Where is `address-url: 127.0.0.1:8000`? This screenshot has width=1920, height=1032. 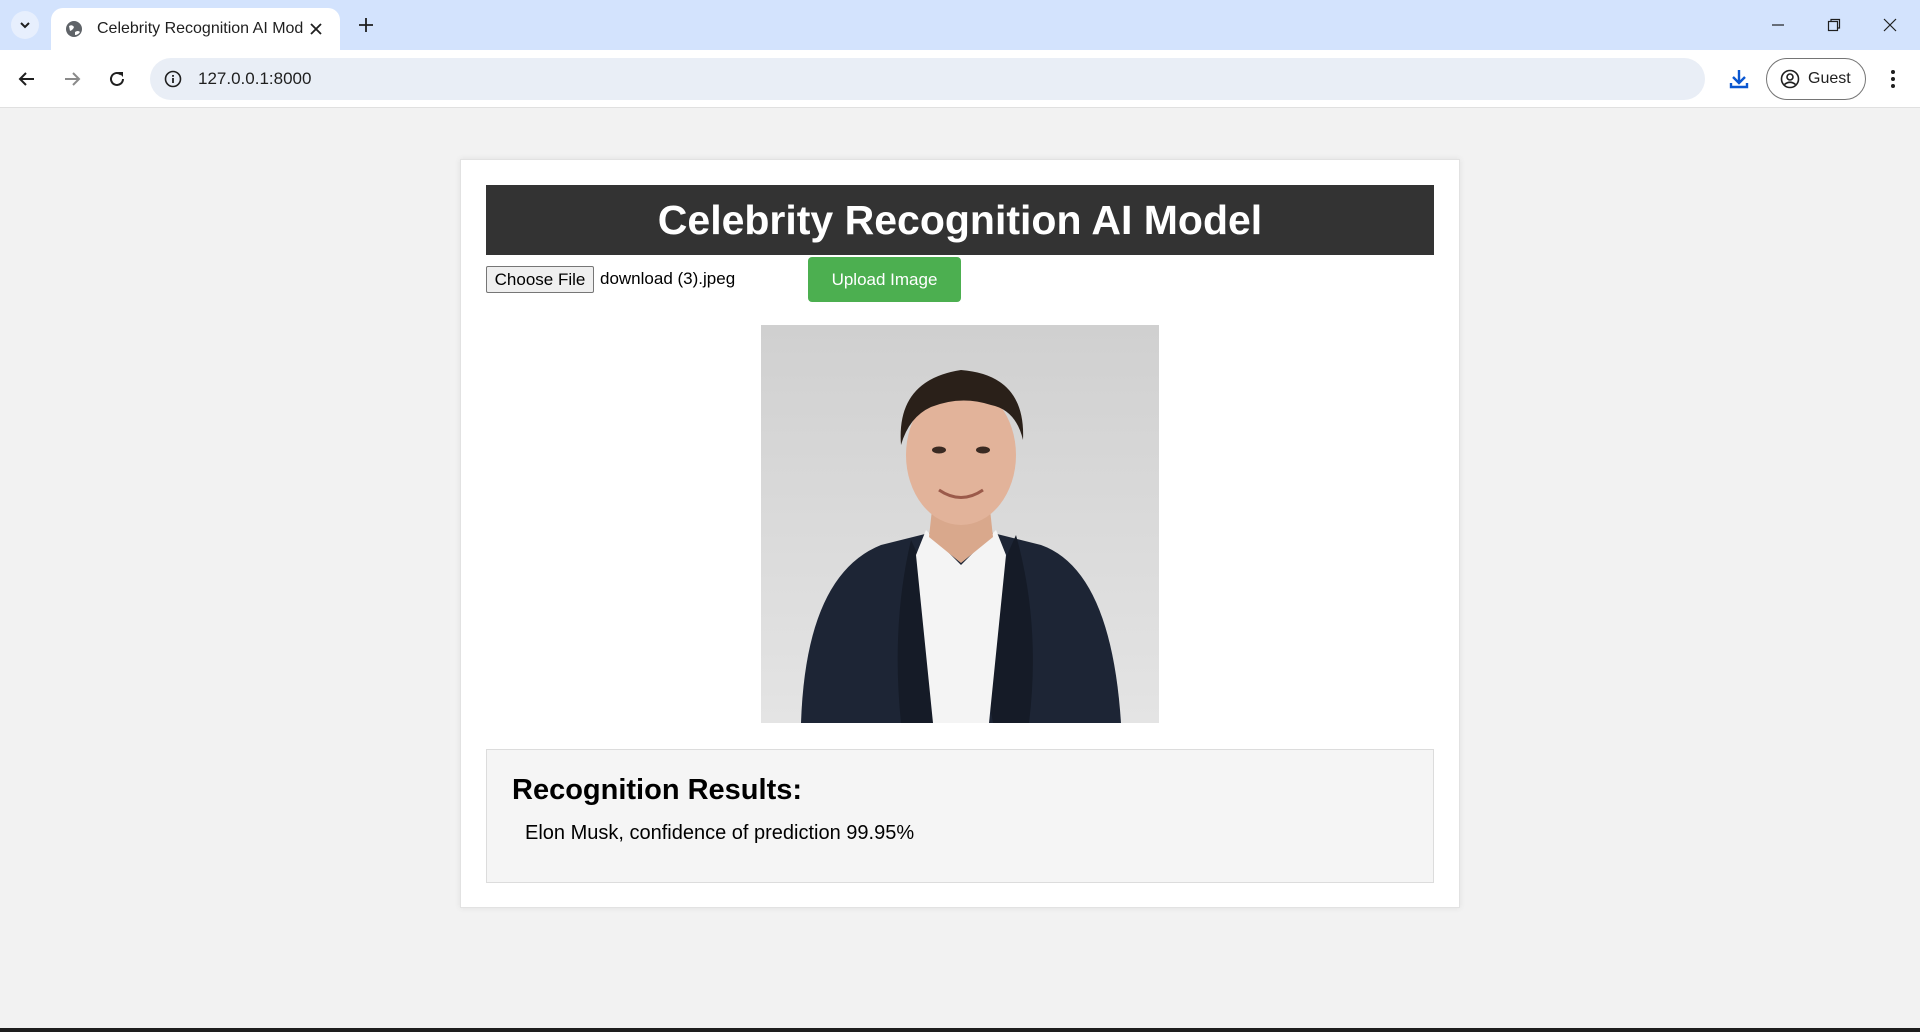 address-url: 127.0.0.1:8000 is located at coordinates (255, 78).